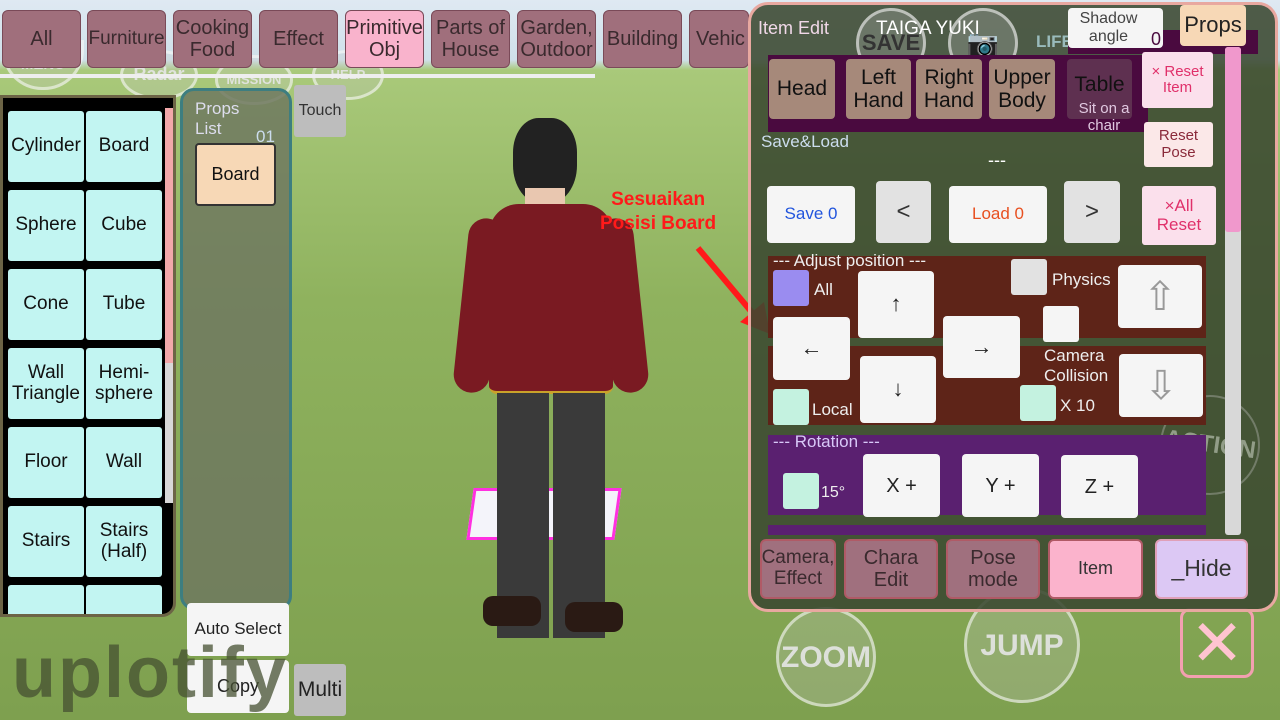  I want to click on all-label: All, so click(823, 289).